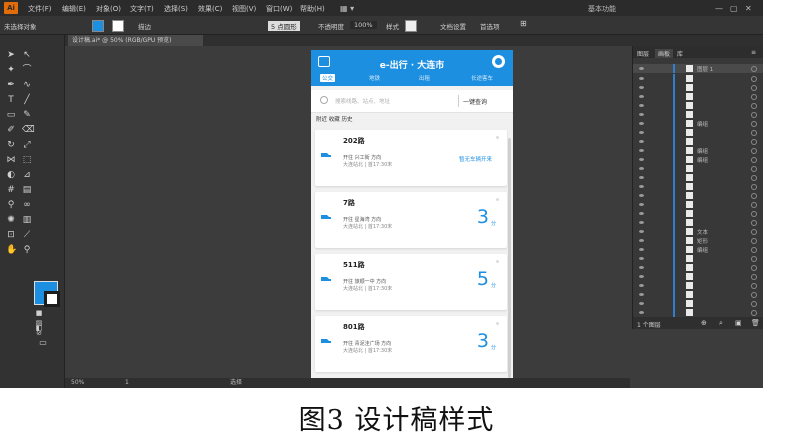 Image resolution: width=793 pixels, height=444 pixels. I want to click on tab-libraries: 库, so click(680, 53).